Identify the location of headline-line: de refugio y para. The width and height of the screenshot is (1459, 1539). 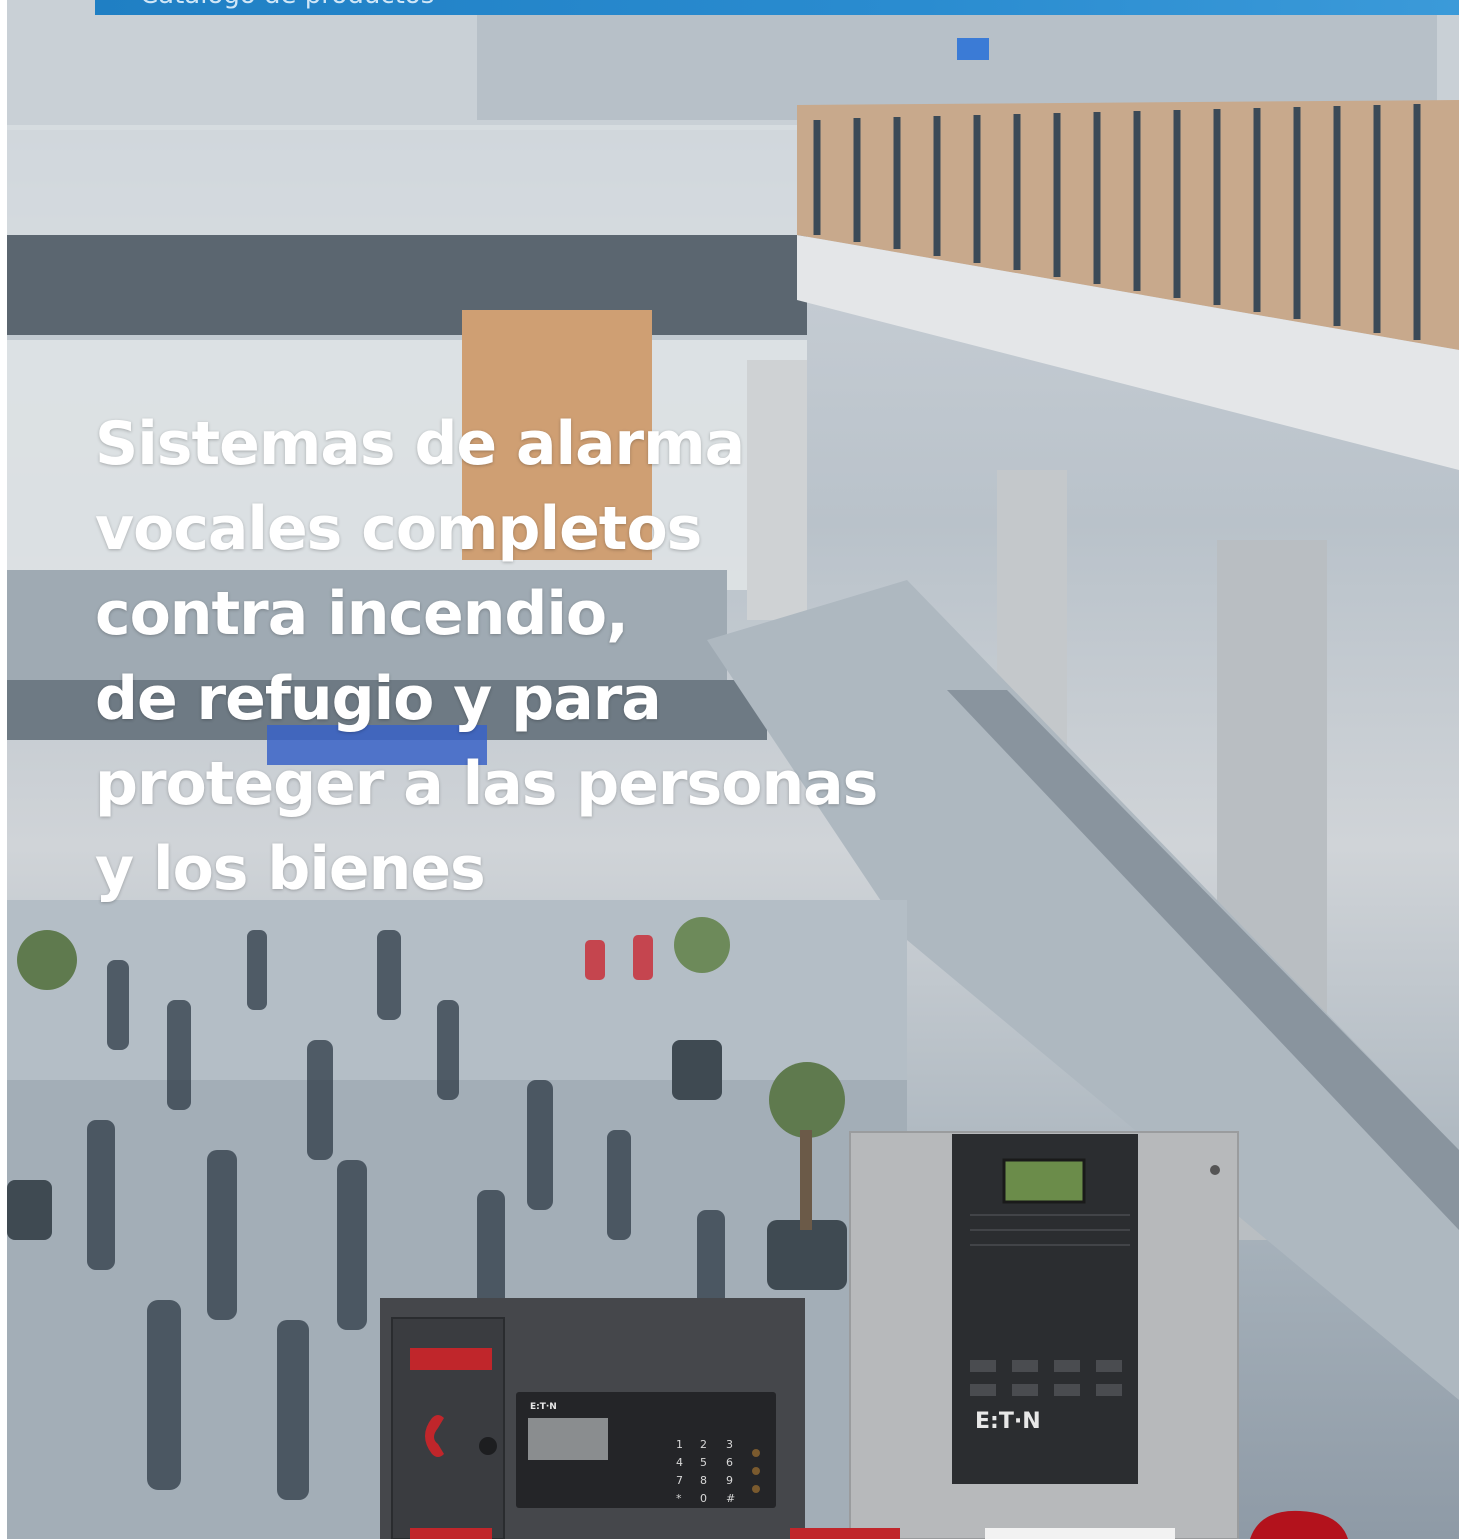
(378, 699).